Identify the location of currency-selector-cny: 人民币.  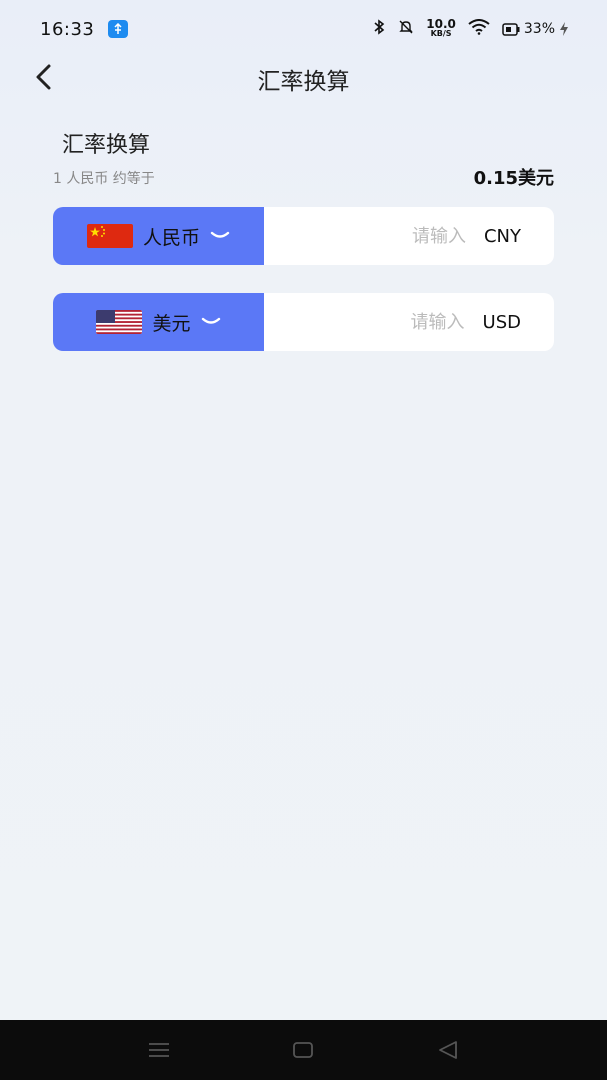
(158, 236).